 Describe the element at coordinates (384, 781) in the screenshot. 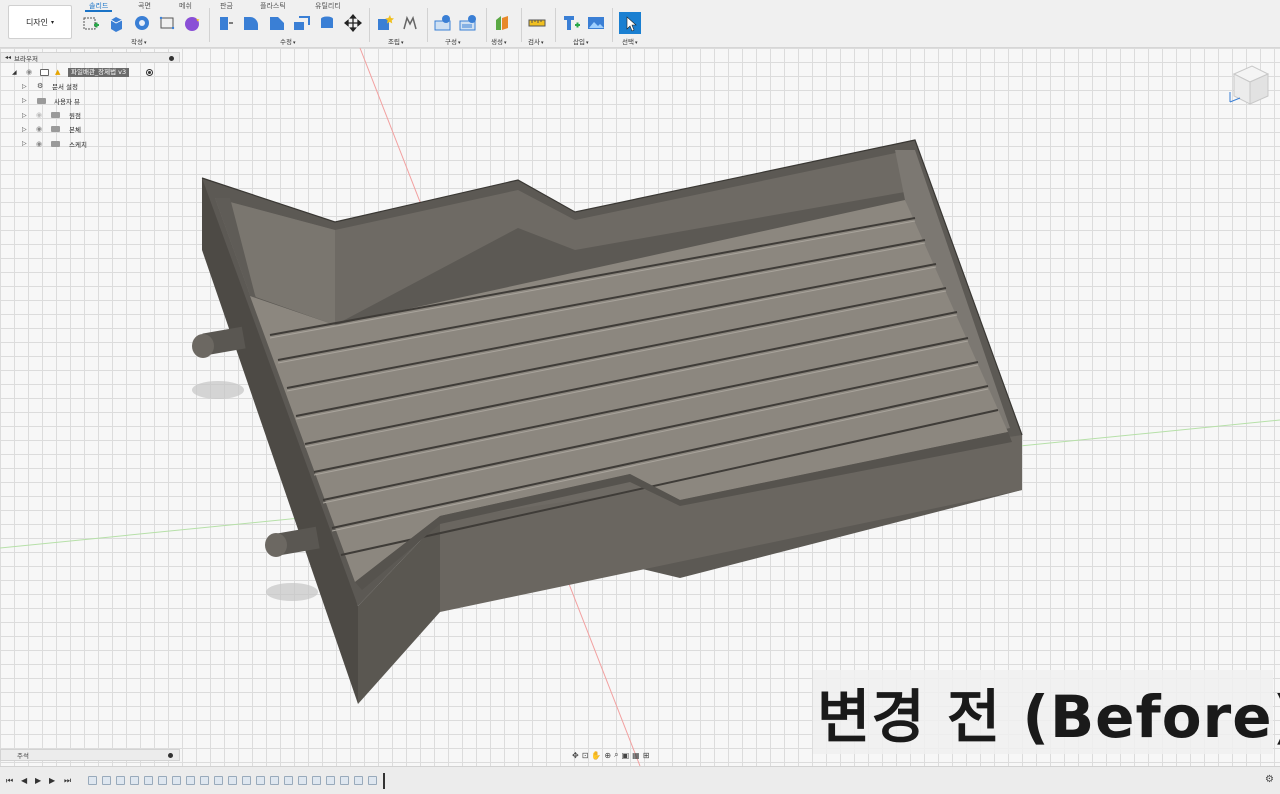

I see `timeline-marker` at that location.